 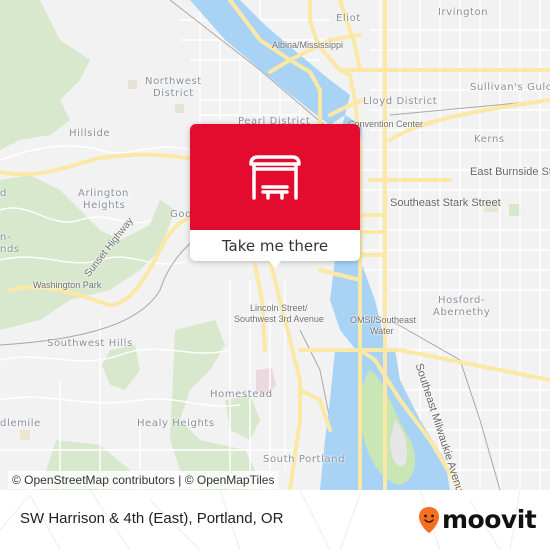 What do you see at coordinates (90, 343) in the screenshot?
I see `label-southwest-hills: Southwest Hills` at bounding box center [90, 343].